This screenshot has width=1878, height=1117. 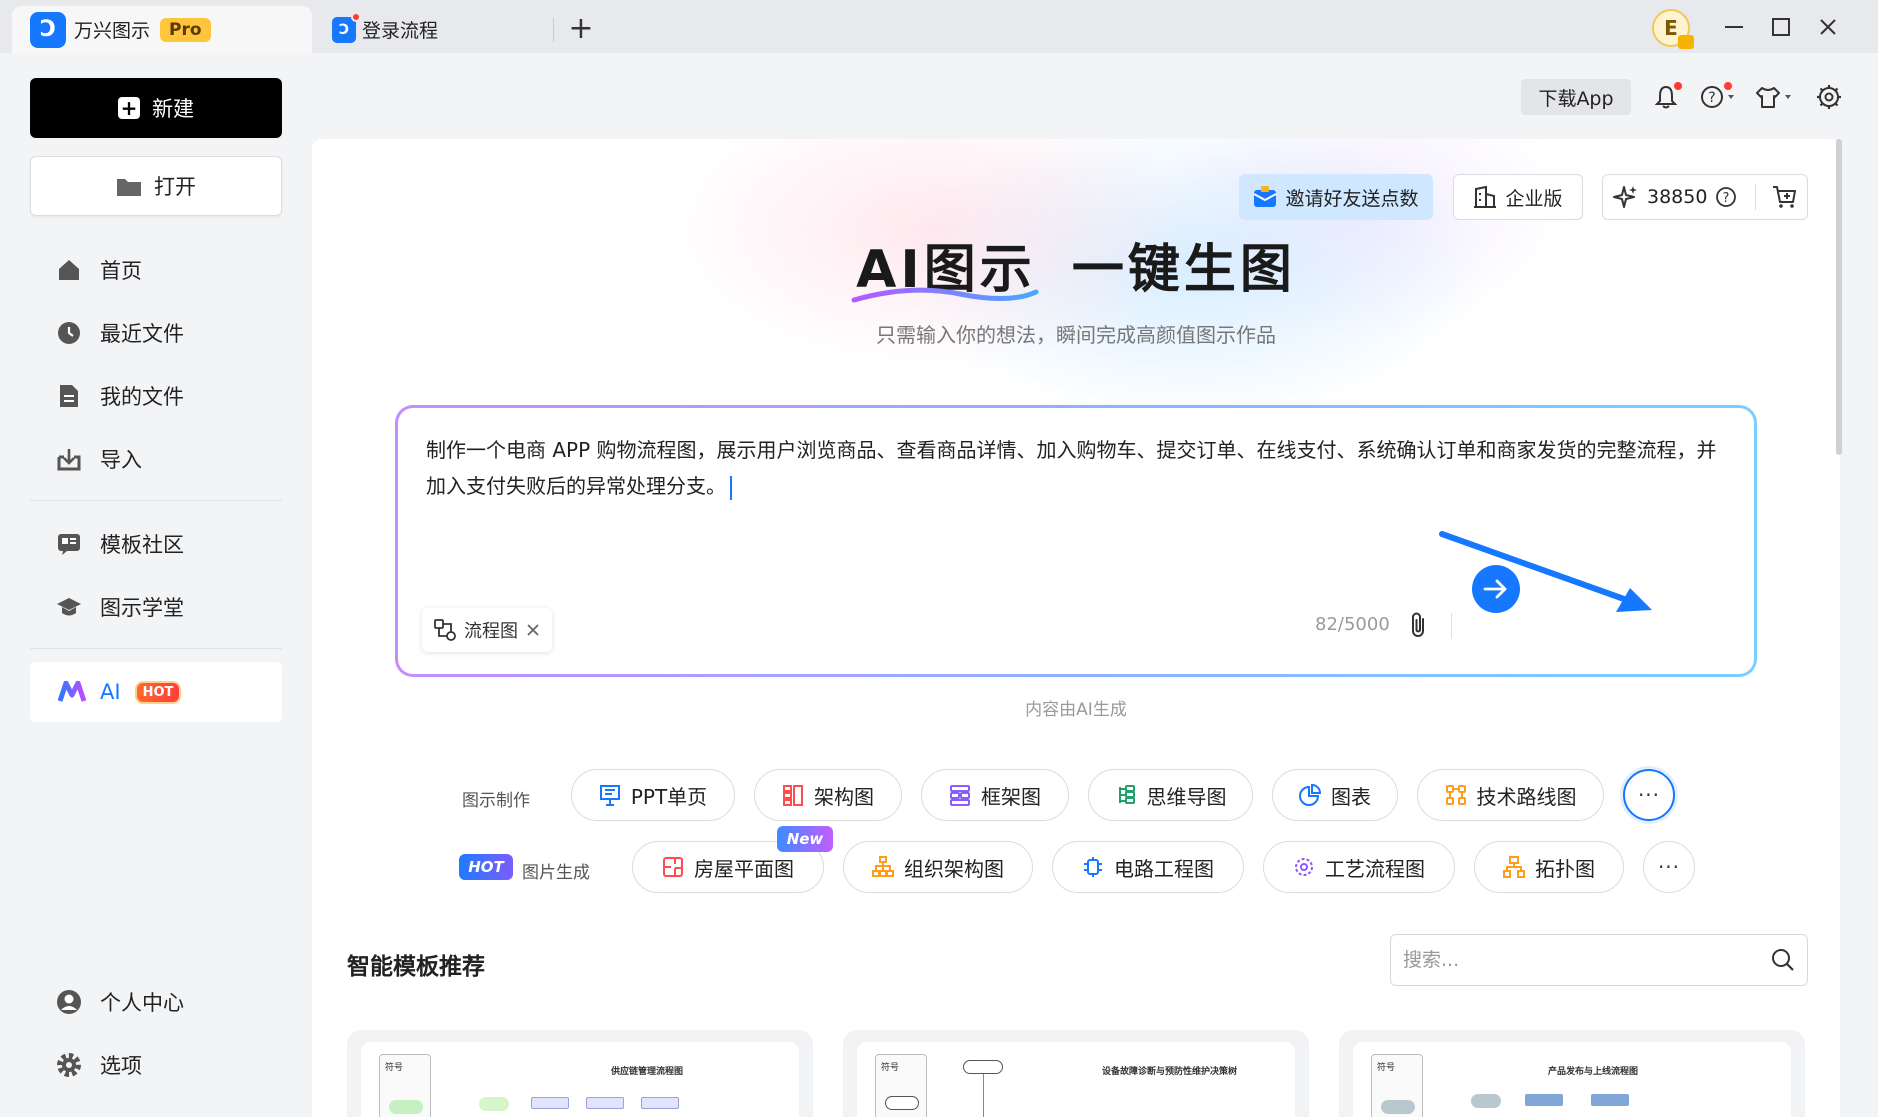 What do you see at coordinates (1583, 960) in the screenshot?
I see `search-input` at bounding box center [1583, 960].